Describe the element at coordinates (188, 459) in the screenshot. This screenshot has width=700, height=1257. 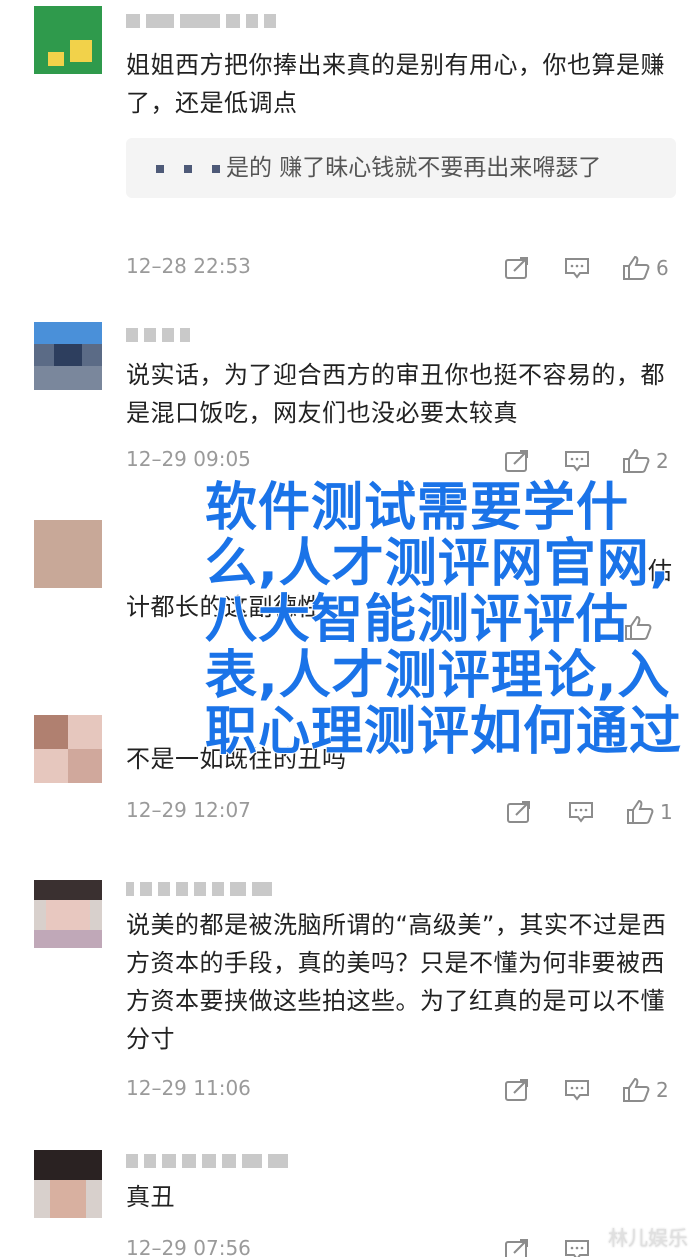
I see `timestamp: 12–29 09:05` at that location.